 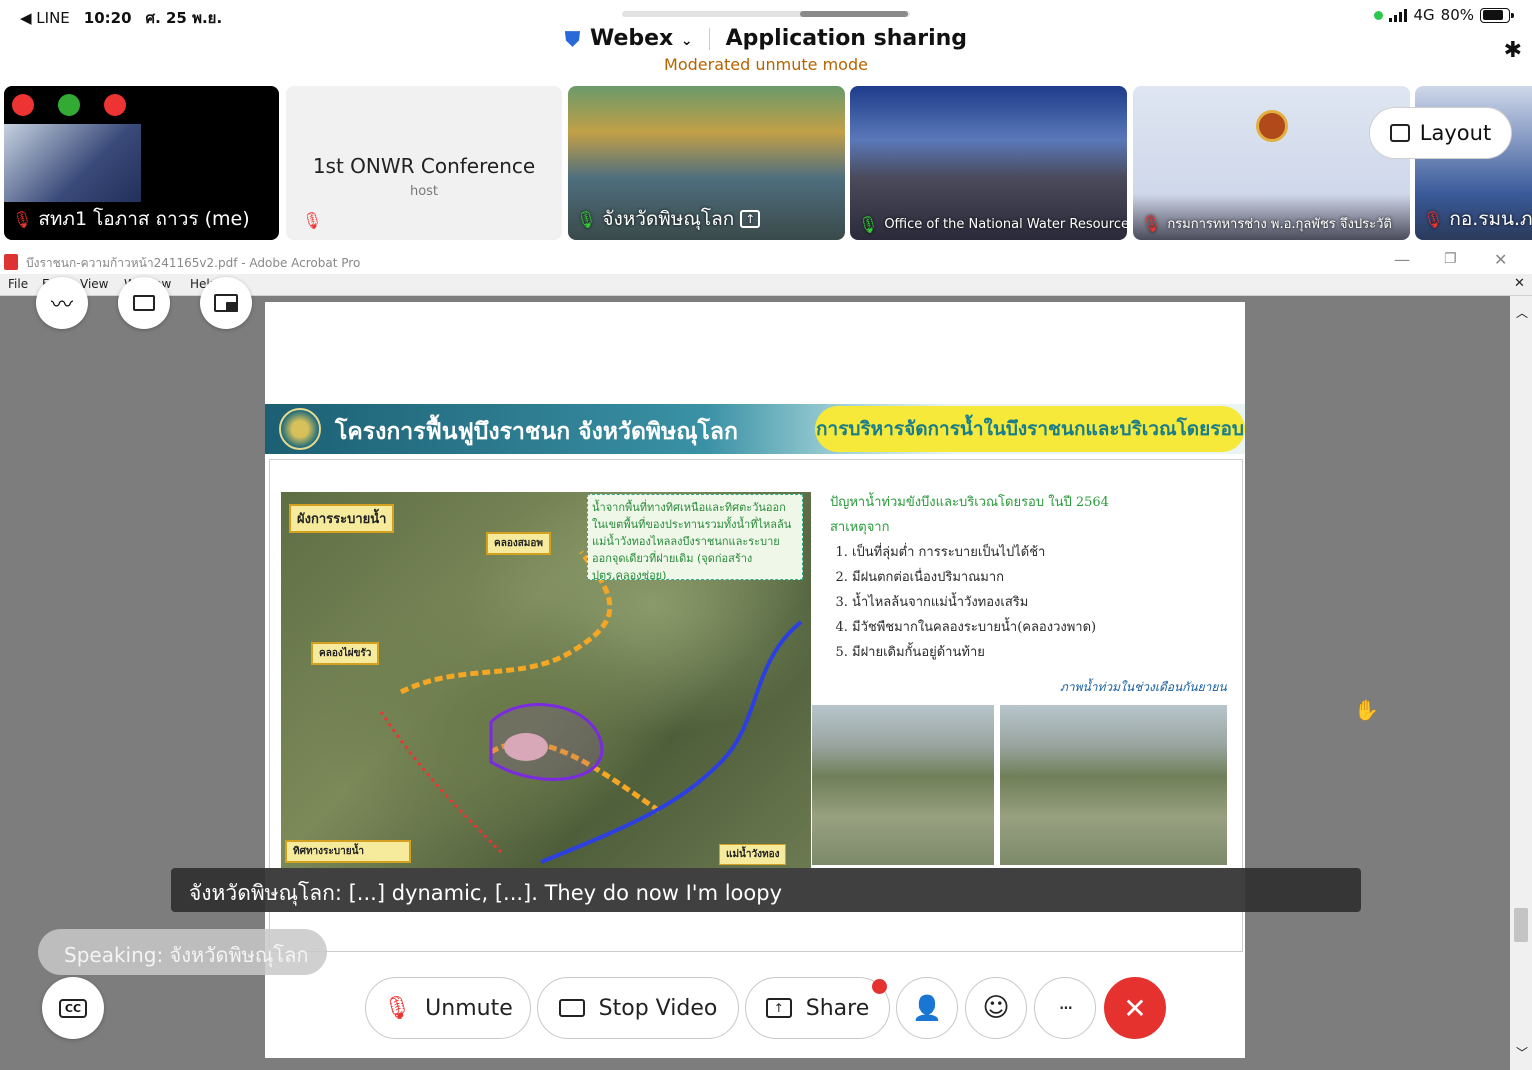 What do you see at coordinates (1521, 925) in the screenshot?
I see `scroll-thumb` at bounding box center [1521, 925].